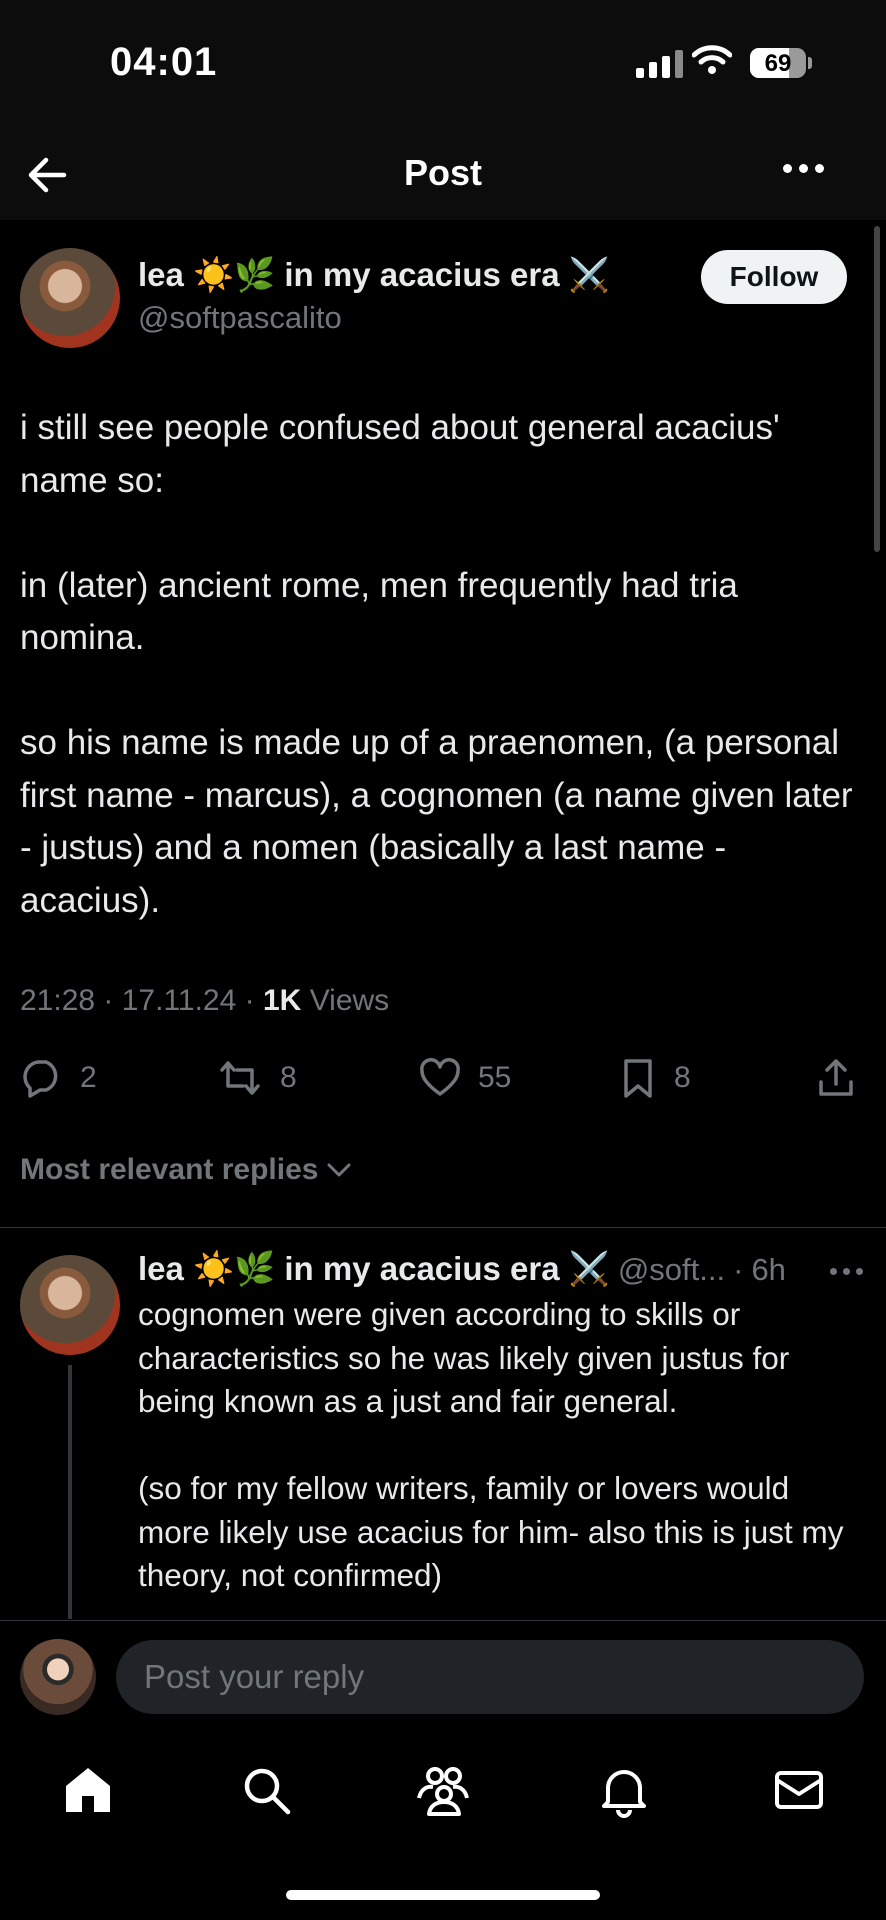  Describe the element at coordinates (349, 1000) in the screenshot. I see `views-label: Views` at that location.